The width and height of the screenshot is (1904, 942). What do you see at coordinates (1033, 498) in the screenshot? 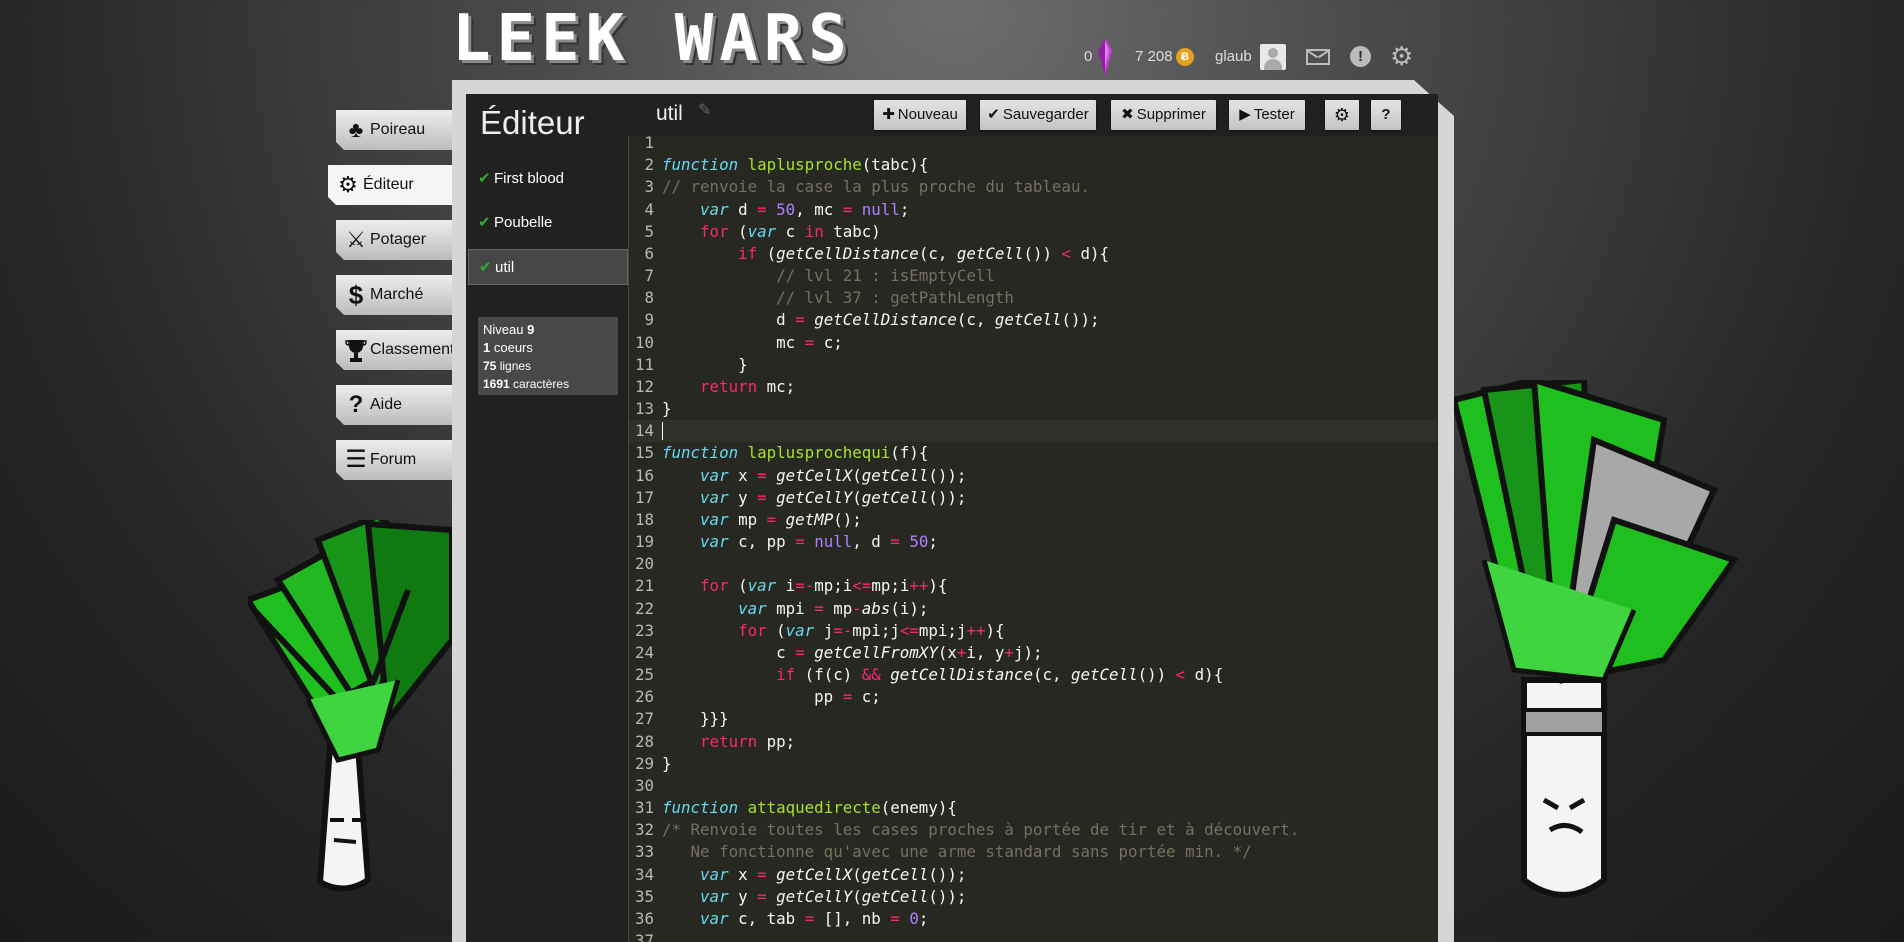
I see `code-line: 17 var y = getCellY(getCell());` at bounding box center [1033, 498].